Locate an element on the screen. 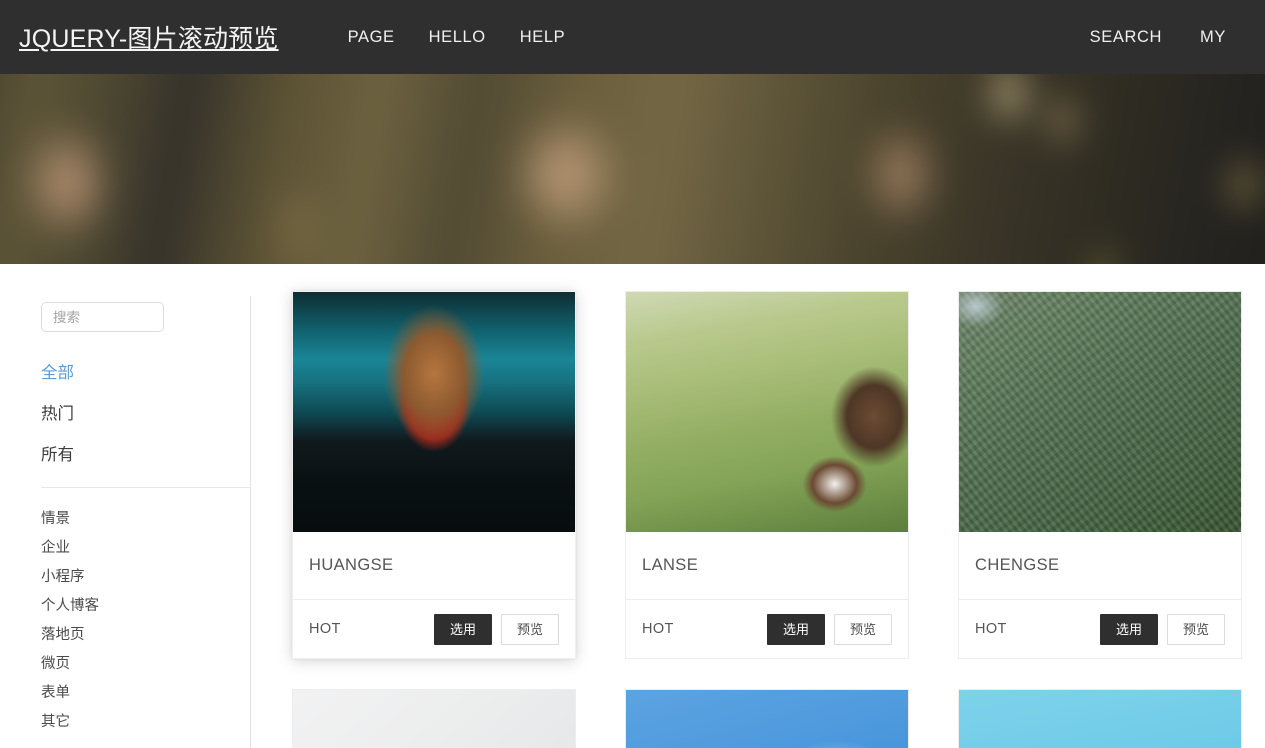  sidebar-item-miniprogram: 小程序 is located at coordinates (146, 577).